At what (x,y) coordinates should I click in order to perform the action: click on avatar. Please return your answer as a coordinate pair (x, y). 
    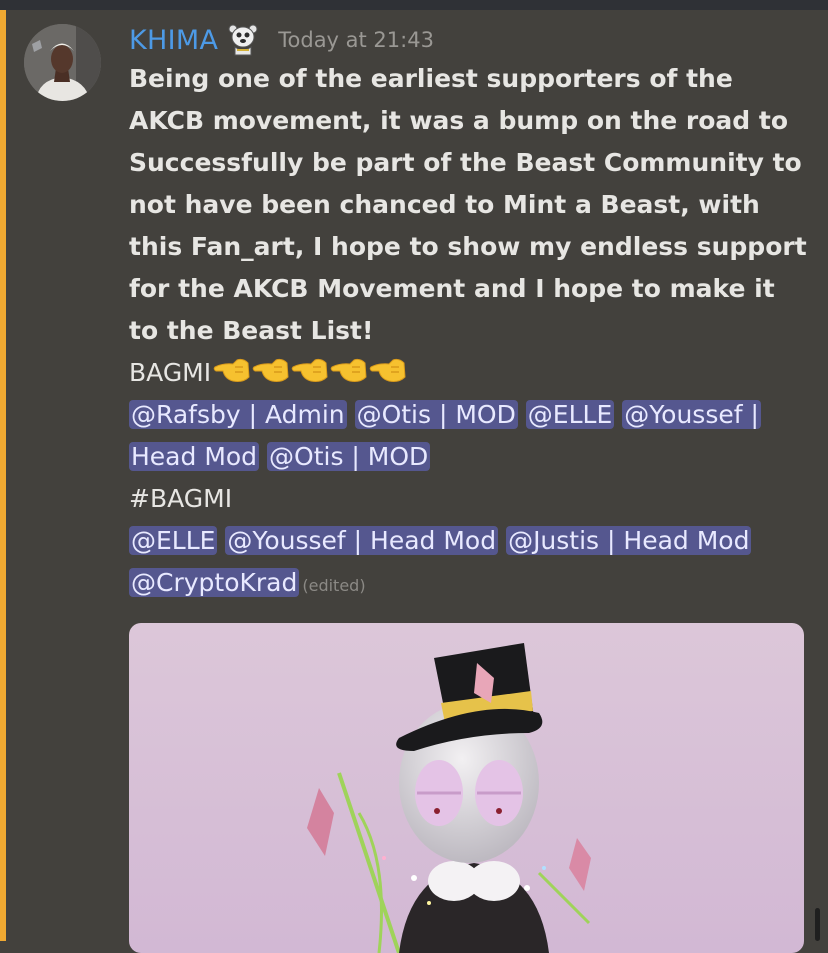
    Looking at the image, I should click on (62, 62).